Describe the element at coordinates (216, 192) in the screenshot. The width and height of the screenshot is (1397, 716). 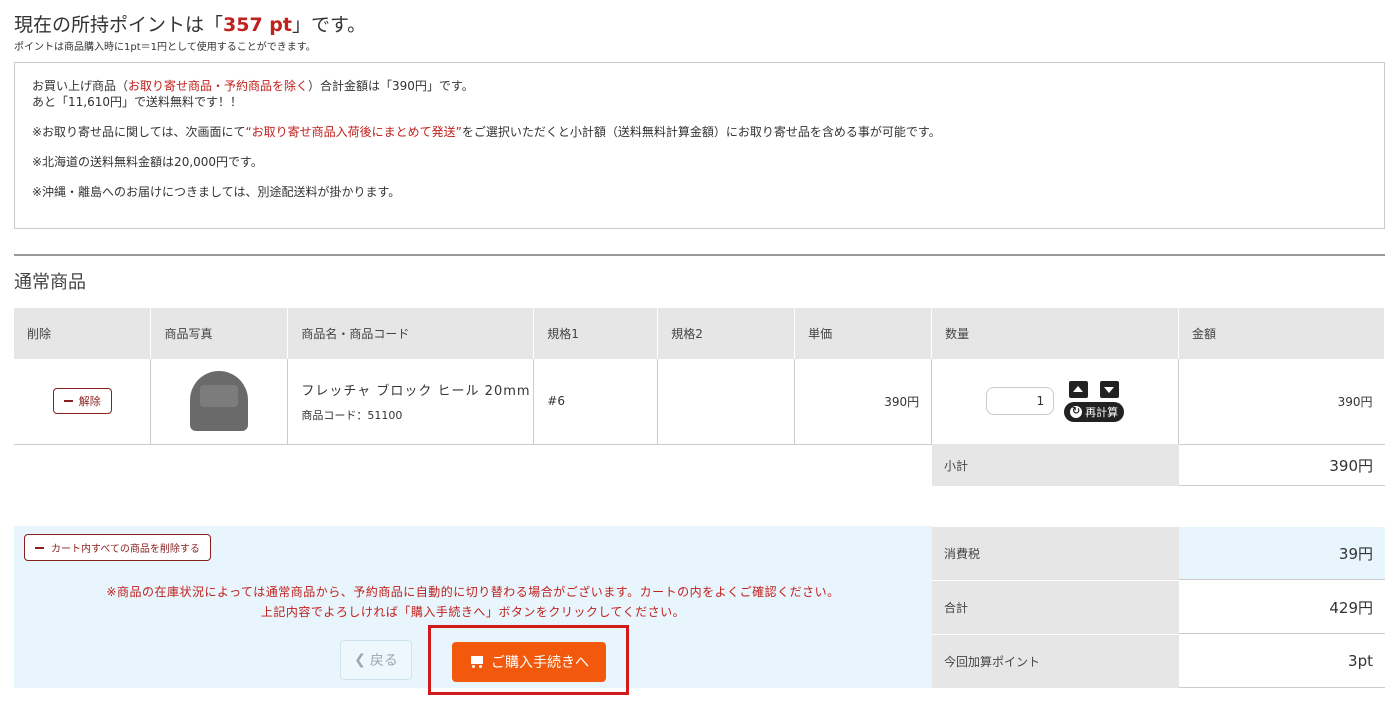
I see `notice-line-okinawa: ※沖縄・離島へのお届けにつきましては、別途配送料が掛かります。` at that location.